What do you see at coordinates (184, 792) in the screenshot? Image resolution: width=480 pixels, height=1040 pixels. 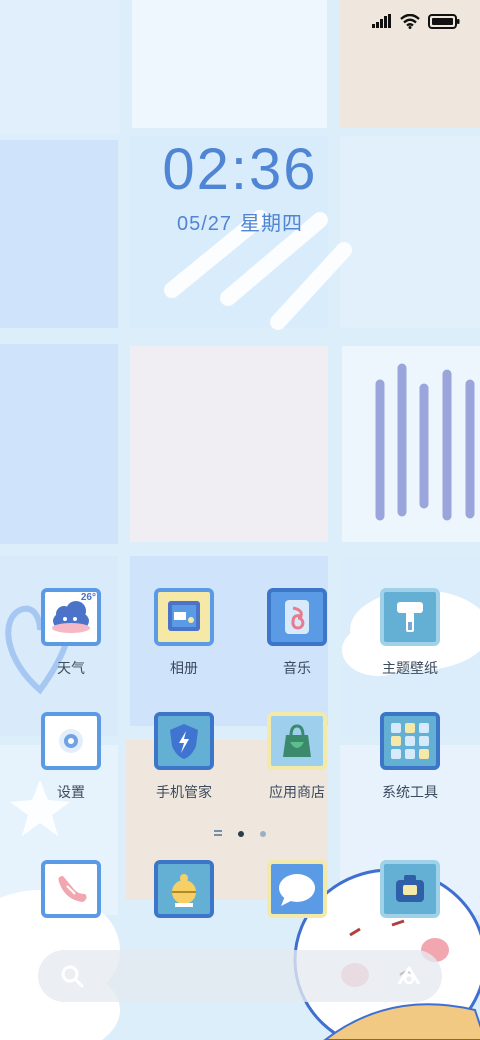 I see `app-label: 手机管家` at bounding box center [184, 792].